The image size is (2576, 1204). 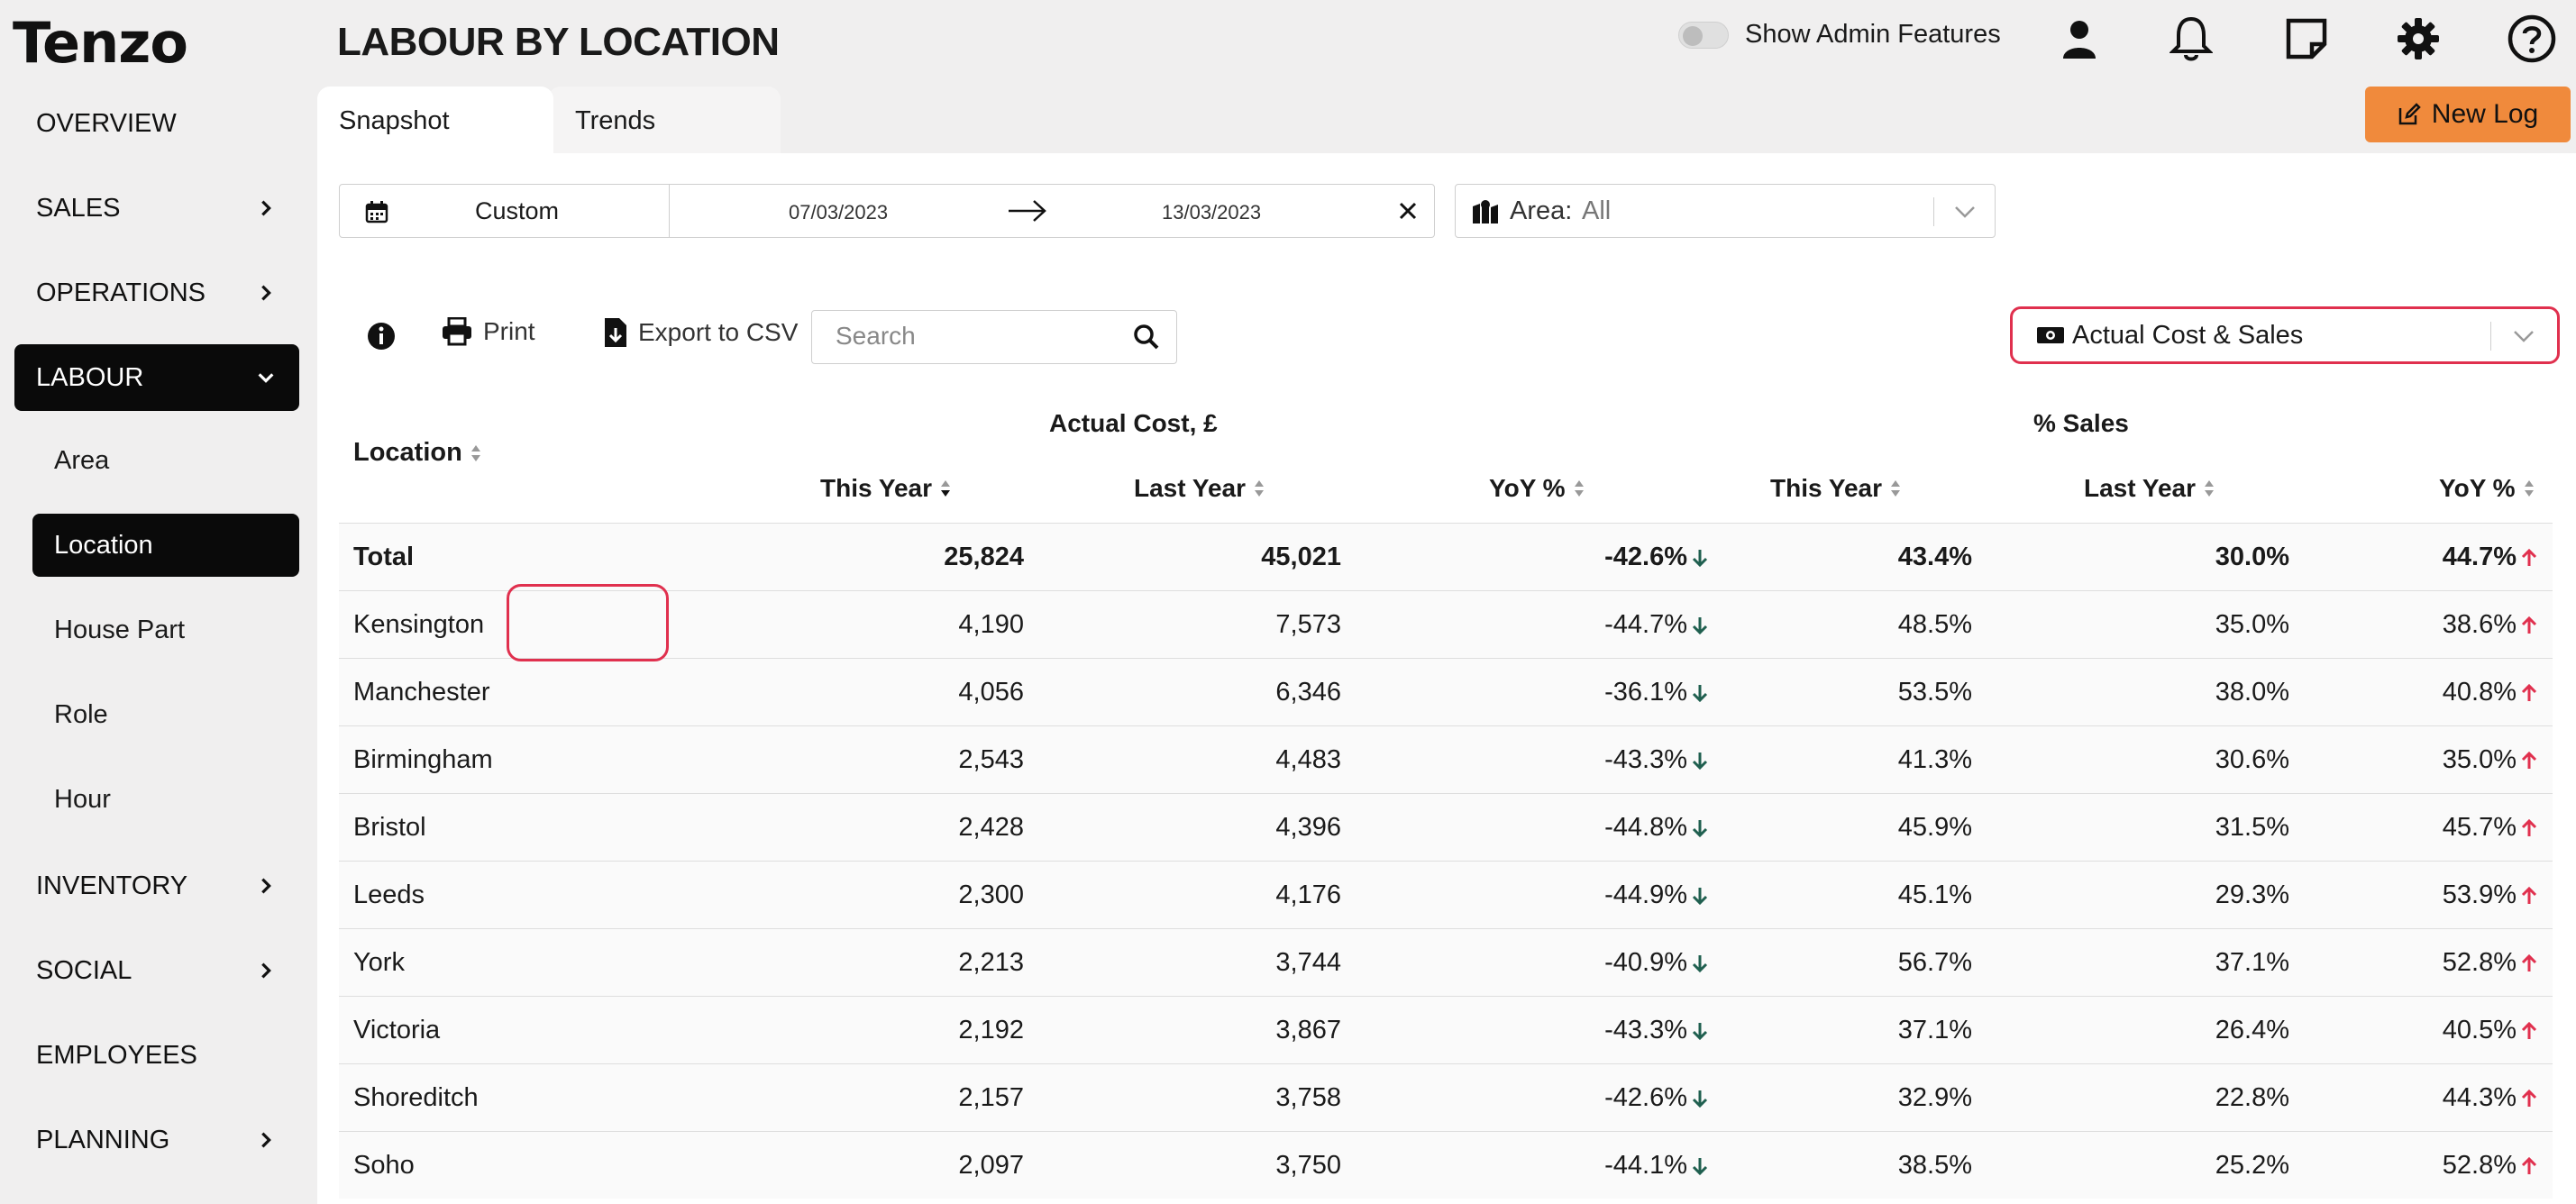 I want to click on page-title: LABOUR BY LOCATION, so click(x=558, y=42).